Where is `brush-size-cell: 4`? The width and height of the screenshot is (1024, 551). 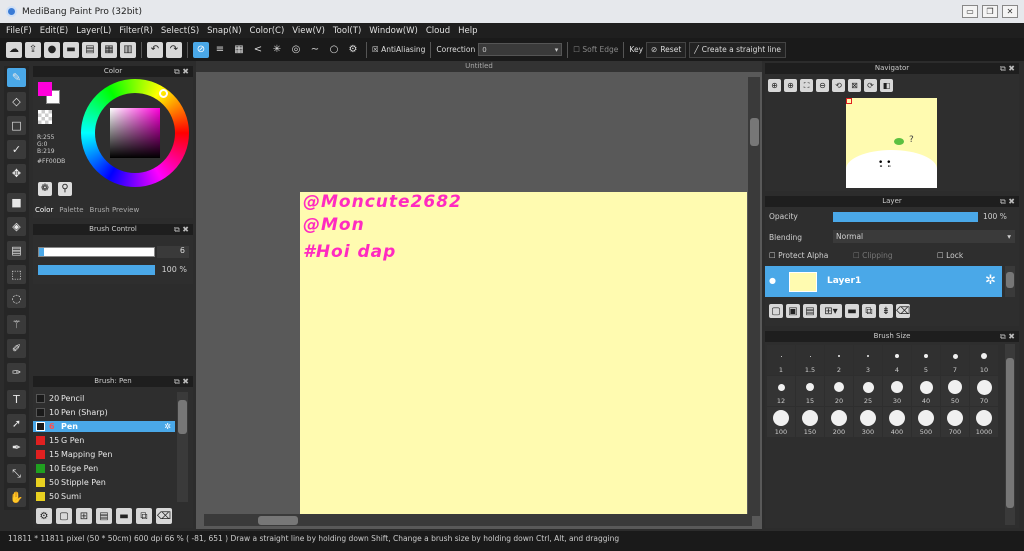
brush-size-cell: 4 is located at coordinates (897, 360).